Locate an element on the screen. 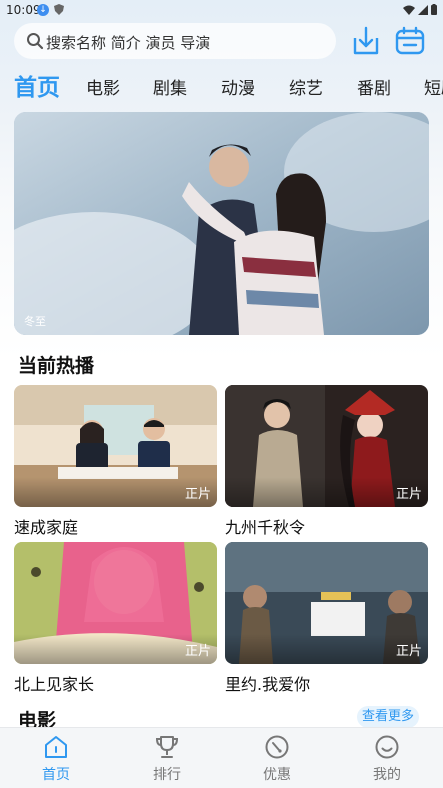 The height and width of the screenshot is (788, 443). tab-home: 首页 is located at coordinates (37, 85).